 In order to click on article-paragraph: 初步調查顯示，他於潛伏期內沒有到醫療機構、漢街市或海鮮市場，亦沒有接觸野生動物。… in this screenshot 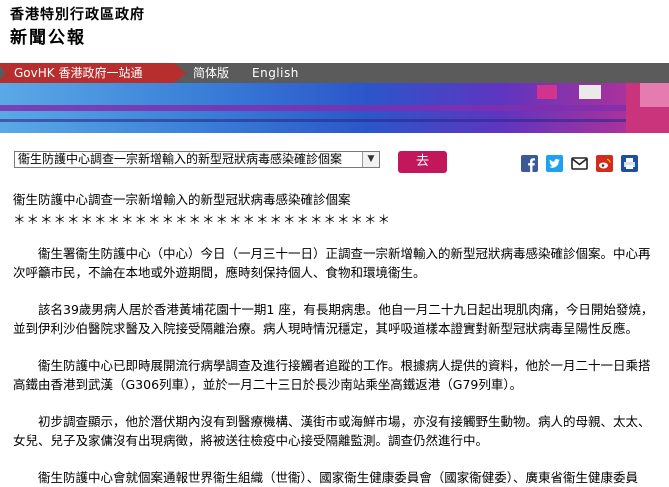, I will do `click(332, 431)`.